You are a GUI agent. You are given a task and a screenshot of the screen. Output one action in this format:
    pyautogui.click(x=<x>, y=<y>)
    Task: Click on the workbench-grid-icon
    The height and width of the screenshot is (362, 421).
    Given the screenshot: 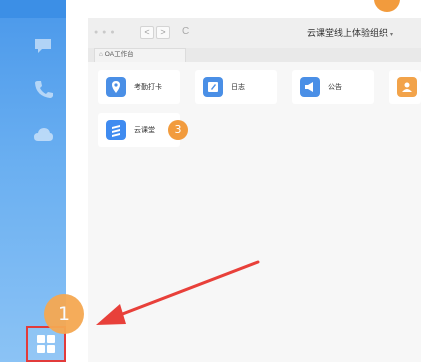 What is the action you would take?
    pyautogui.click(x=46, y=344)
    